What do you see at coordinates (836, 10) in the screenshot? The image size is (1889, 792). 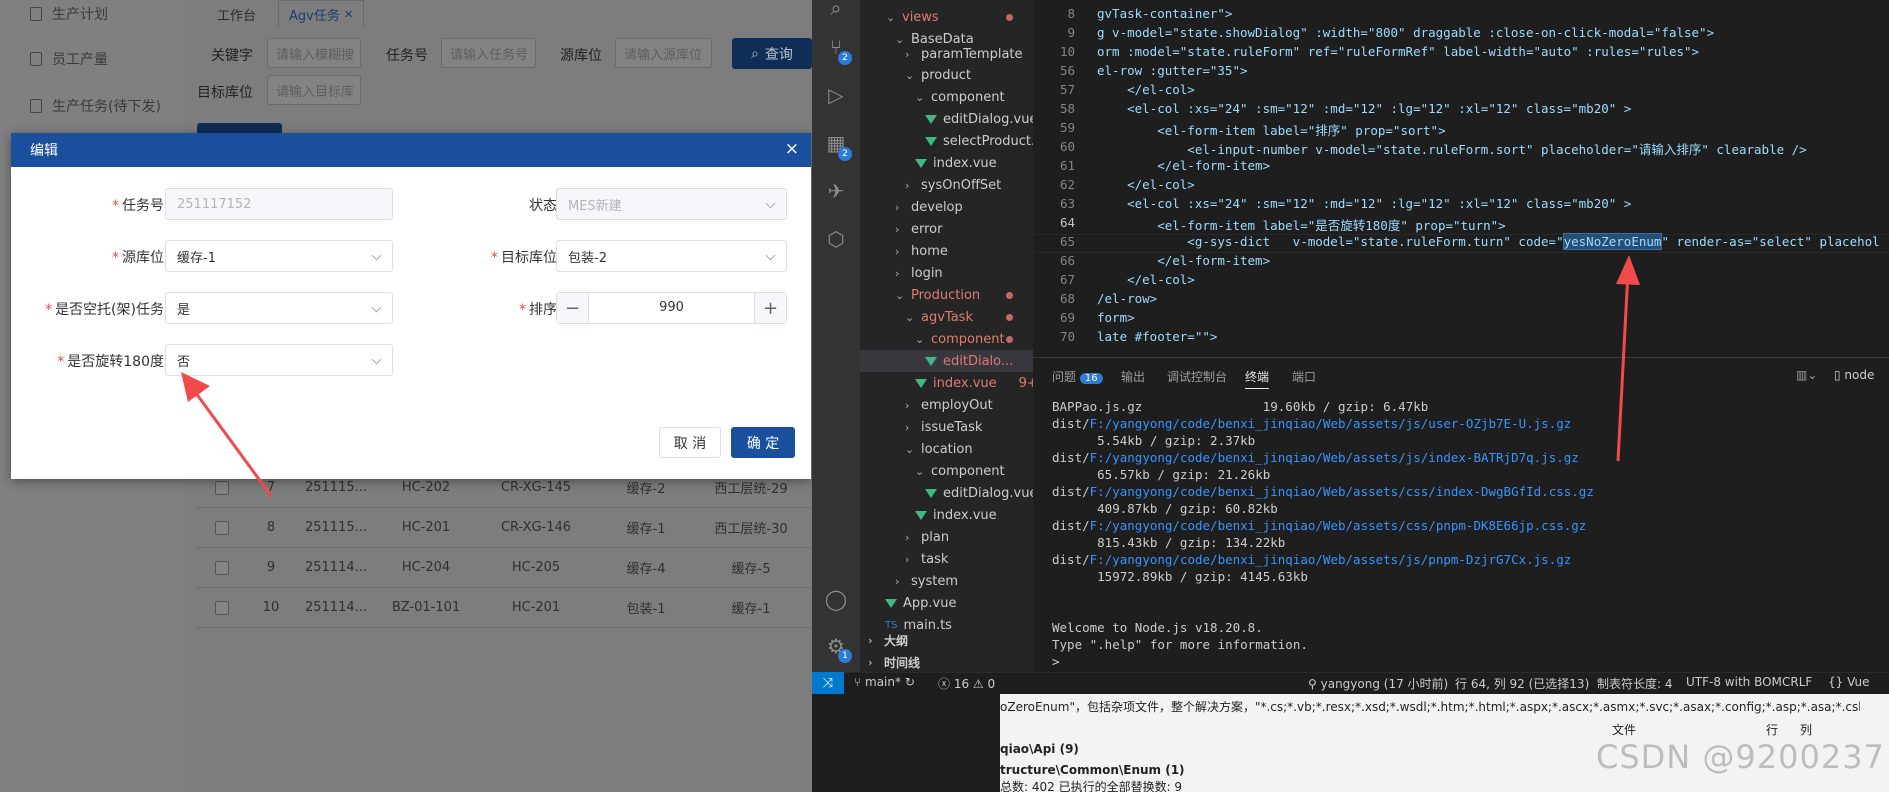 I see `search-icon: ⌕` at bounding box center [836, 10].